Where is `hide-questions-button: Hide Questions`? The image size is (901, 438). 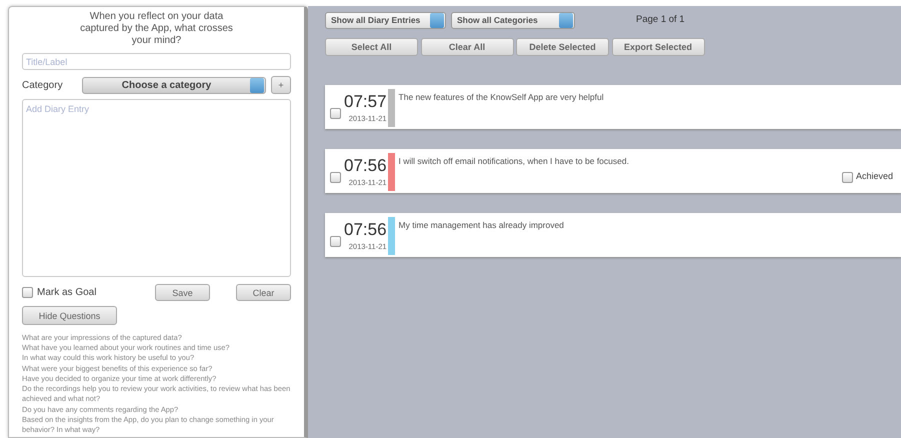
hide-questions-button: Hide Questions is located at coordinates (69, 315).